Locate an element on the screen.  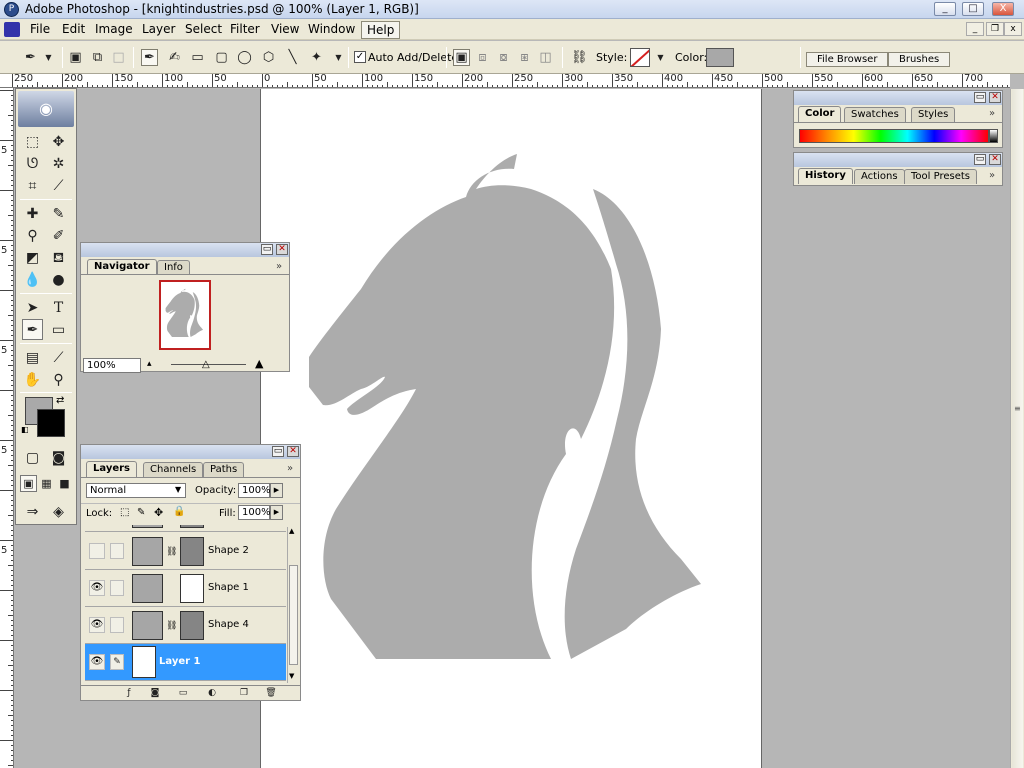
magic-wand-tool-icon: ✲ is located at coordinates (58, 163).